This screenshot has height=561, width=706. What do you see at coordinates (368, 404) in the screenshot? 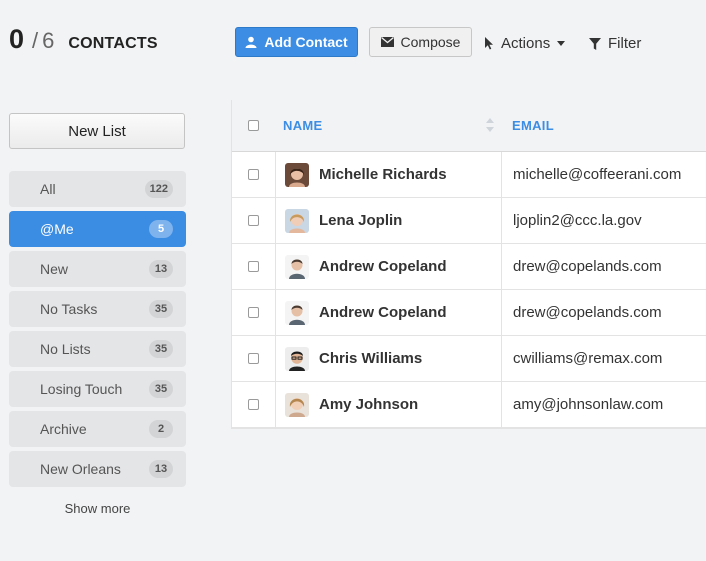
I see `contact-name: Amy Johnson` at bounding box center [368, 404].